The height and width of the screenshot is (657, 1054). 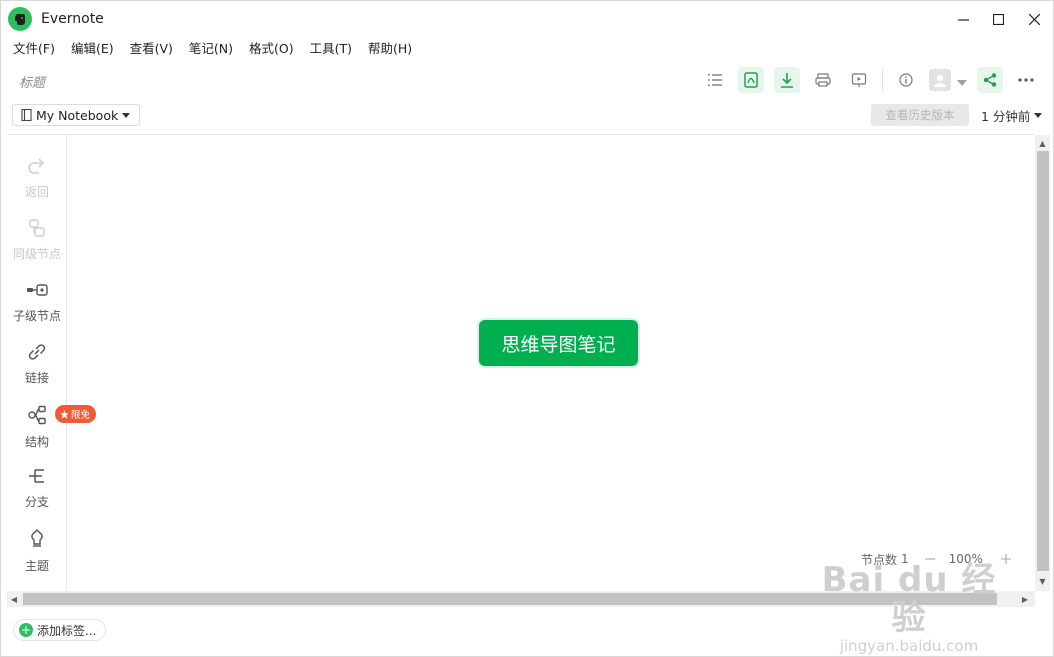 I want to click on notebook-selector: My Notebook, so click(x=76, y=115).